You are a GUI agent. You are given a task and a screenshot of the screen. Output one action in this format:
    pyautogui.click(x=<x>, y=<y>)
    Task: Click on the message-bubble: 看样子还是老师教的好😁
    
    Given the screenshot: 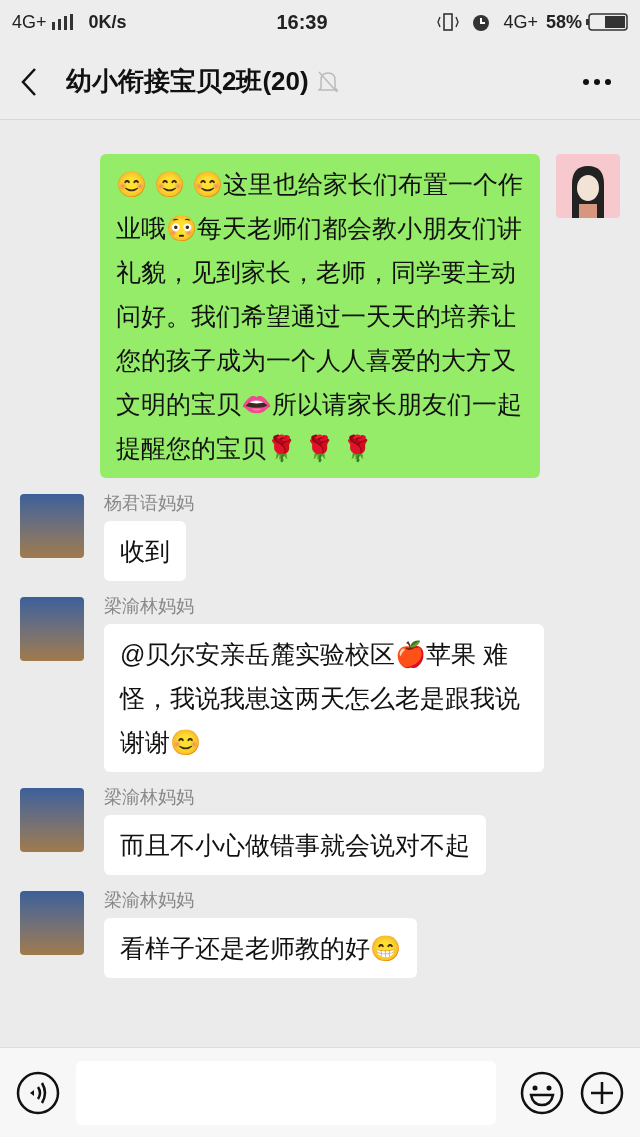 What is the action you would take?
    pyautogui.click(x=260, y=948)
    